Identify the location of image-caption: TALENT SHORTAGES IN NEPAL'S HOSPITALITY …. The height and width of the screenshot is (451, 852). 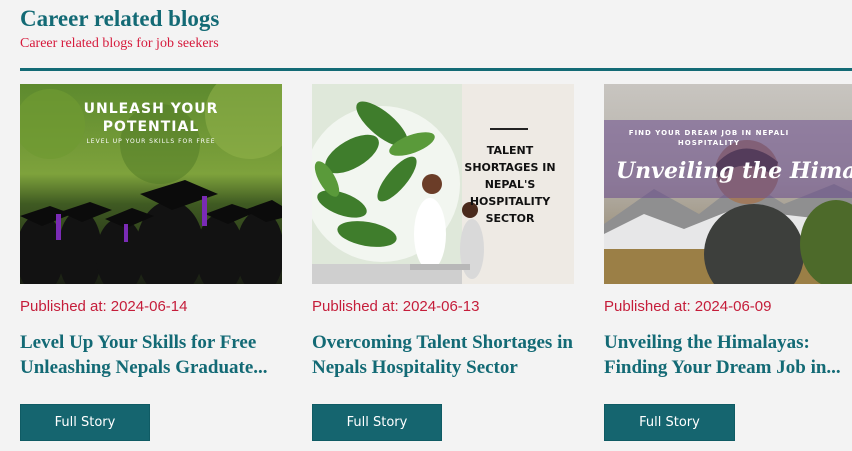
(510, 184).